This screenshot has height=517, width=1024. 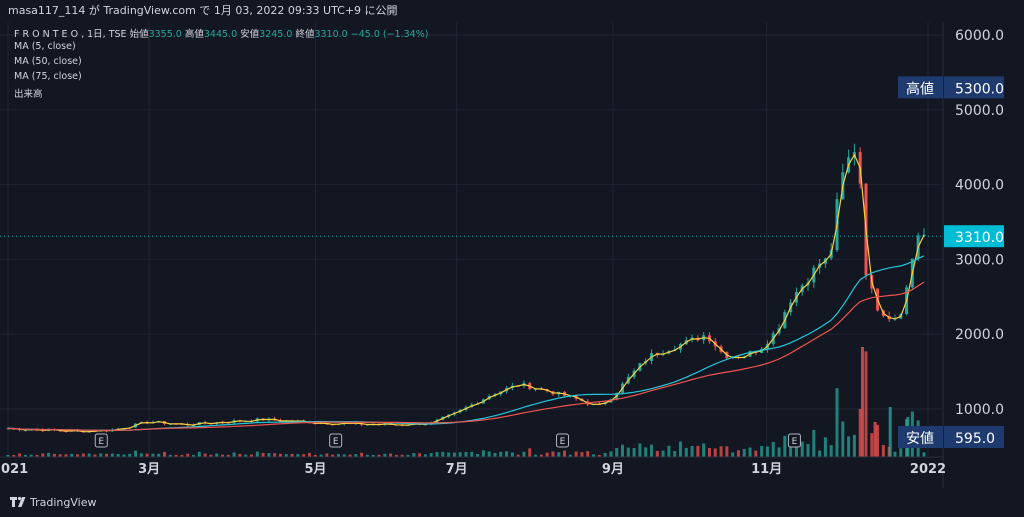 I want to click on y-tick-label: 6000.0, so click(x=979, y=36).